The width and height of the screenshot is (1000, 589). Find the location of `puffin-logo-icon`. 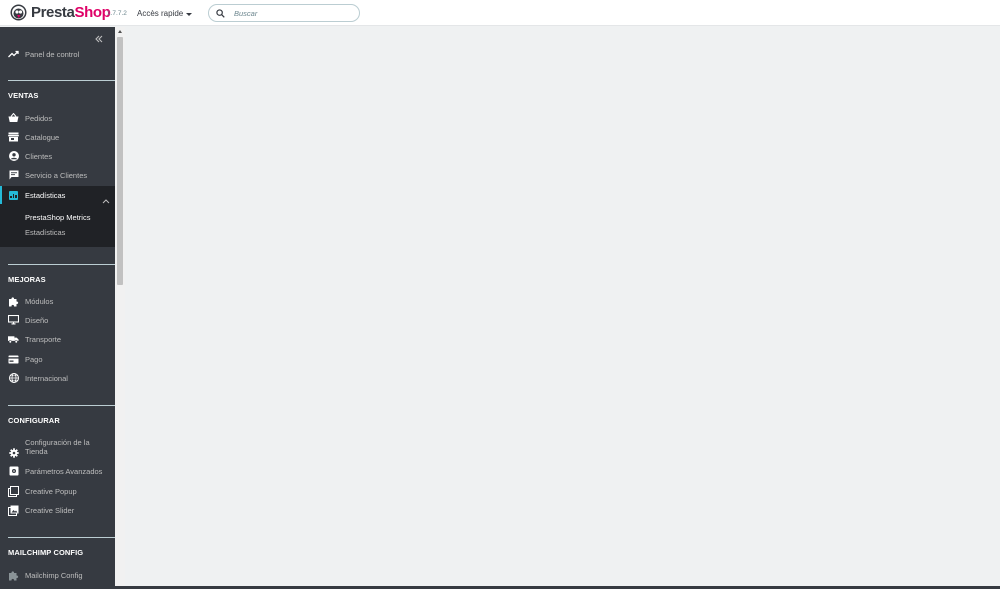

puffin-logo-icon is located at coordinates (18, 12).